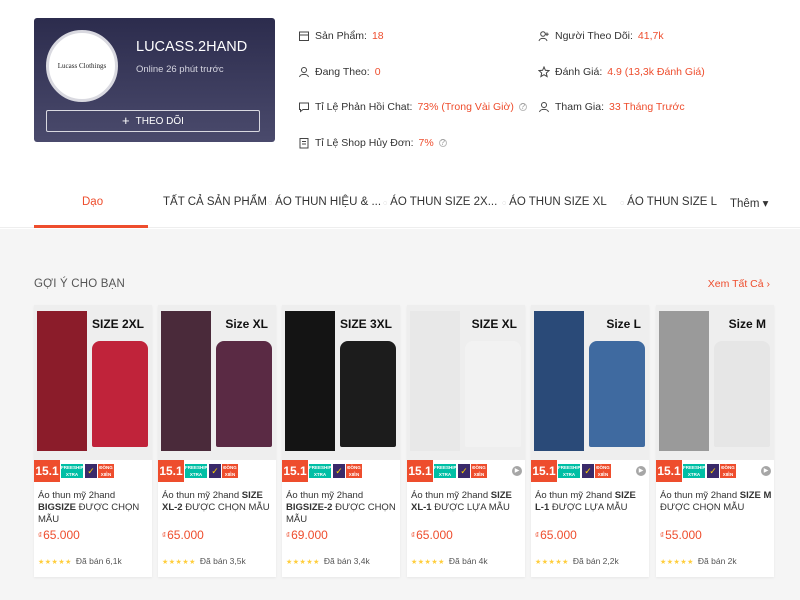 The image size is (800, 600). What do you see at coordinates (342, 508) in the screenshot?
I see `product-title: Áo thun mỹ 2hand BIGSIZE-2 ĐƯỢC CHỌN MẪU` at bounding box center [342, 508].